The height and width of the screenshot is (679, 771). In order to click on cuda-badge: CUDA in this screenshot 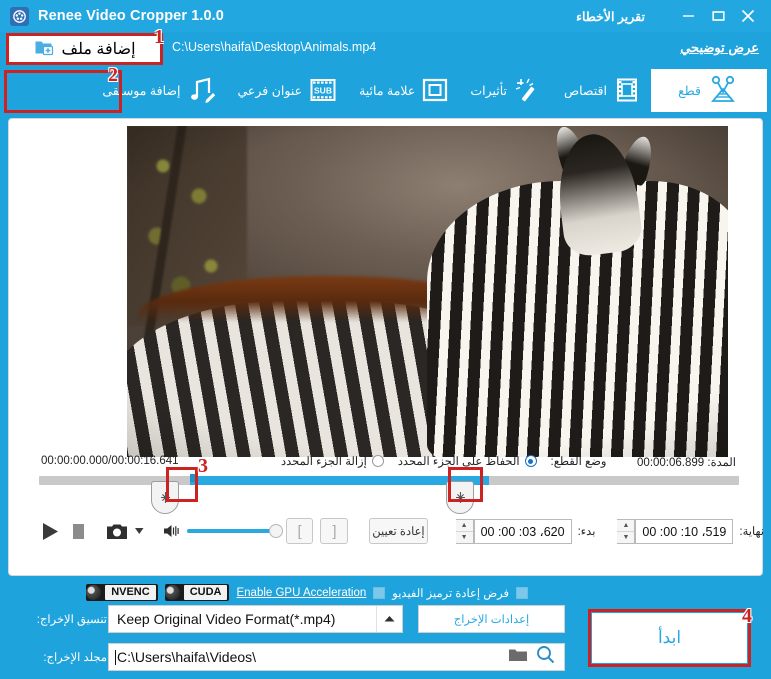, I will do `click(197, 592)`.